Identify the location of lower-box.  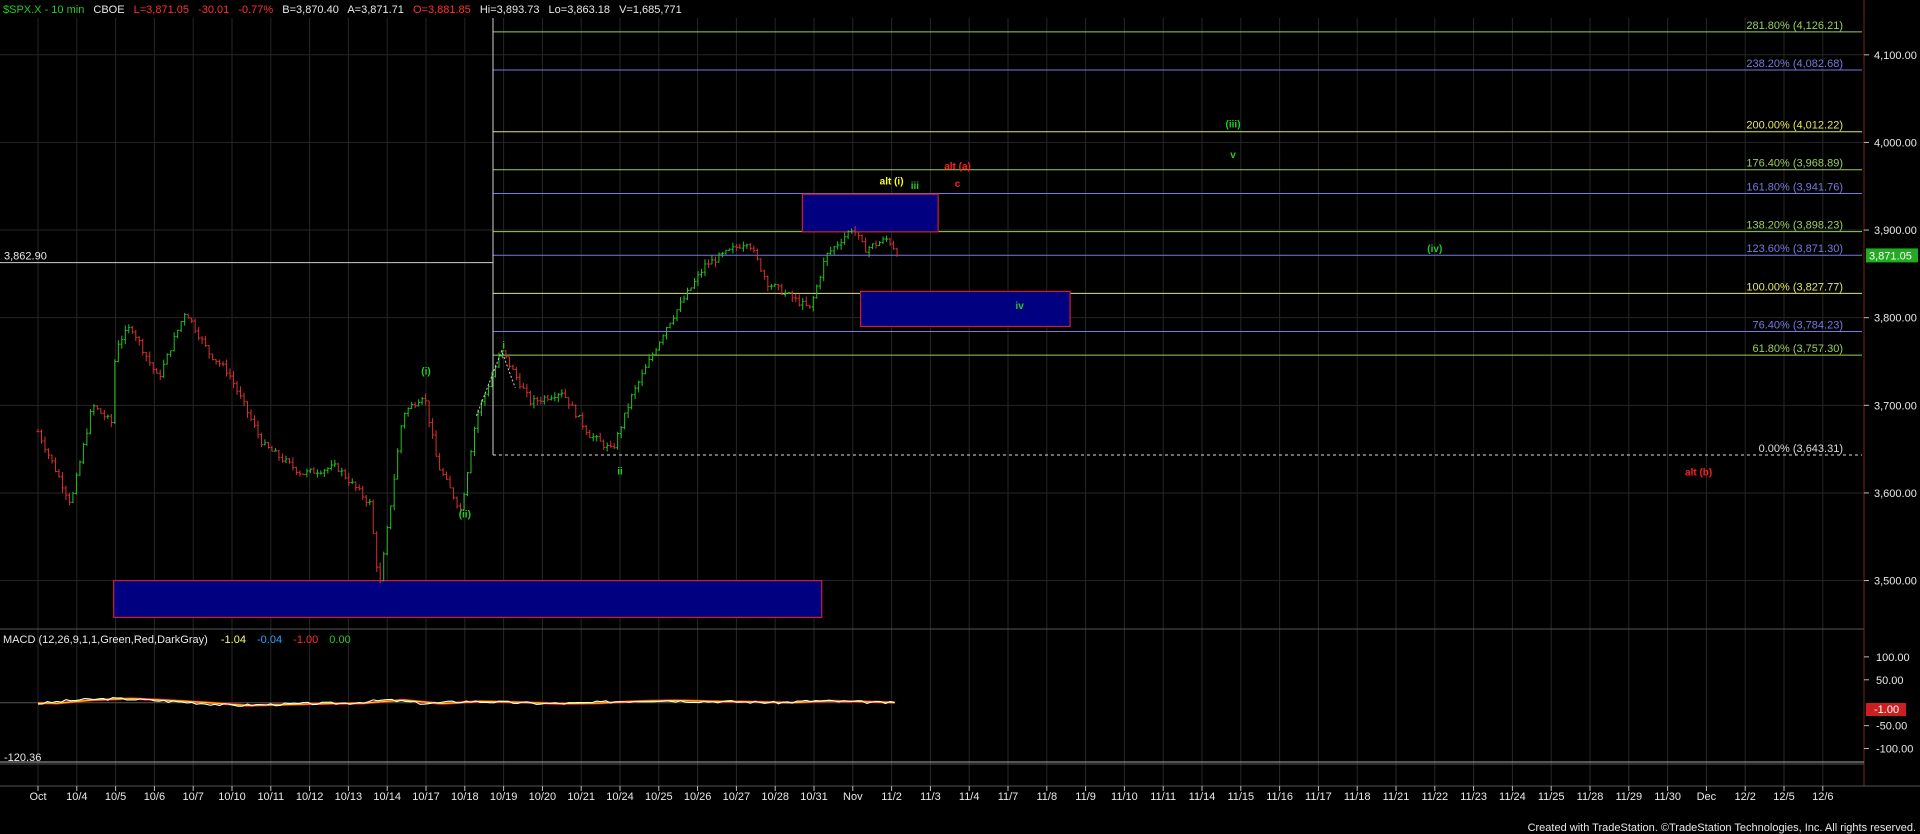
(468, 598).